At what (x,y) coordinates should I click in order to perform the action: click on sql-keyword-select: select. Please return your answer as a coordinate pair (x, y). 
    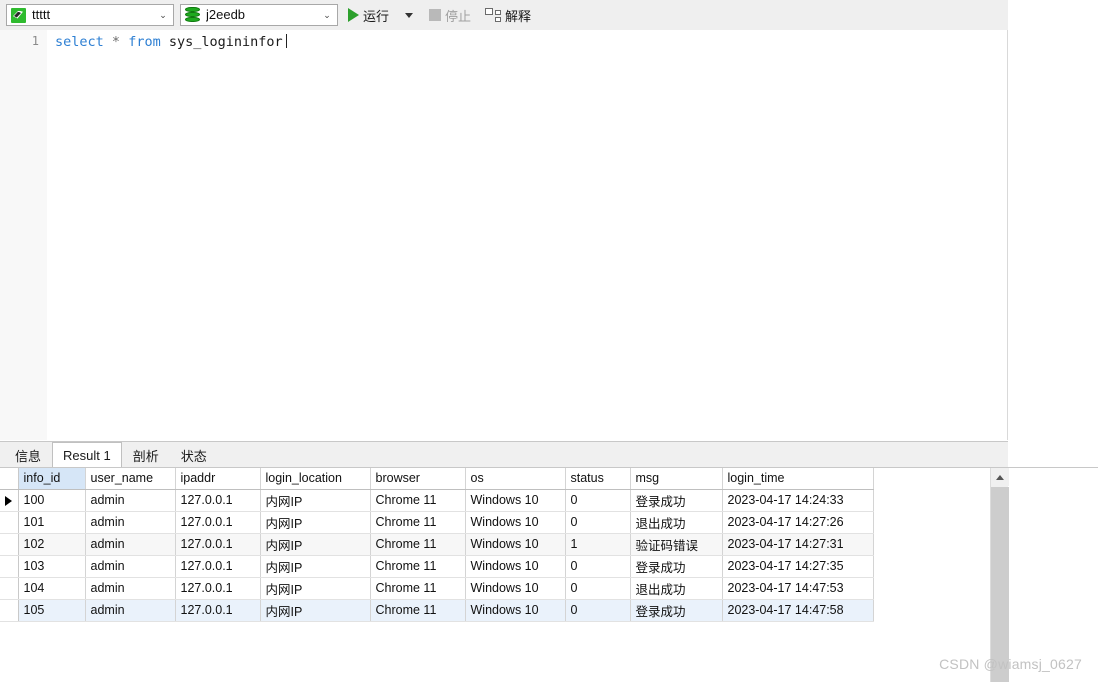
    Looking at the image, I should click on (79, 42).